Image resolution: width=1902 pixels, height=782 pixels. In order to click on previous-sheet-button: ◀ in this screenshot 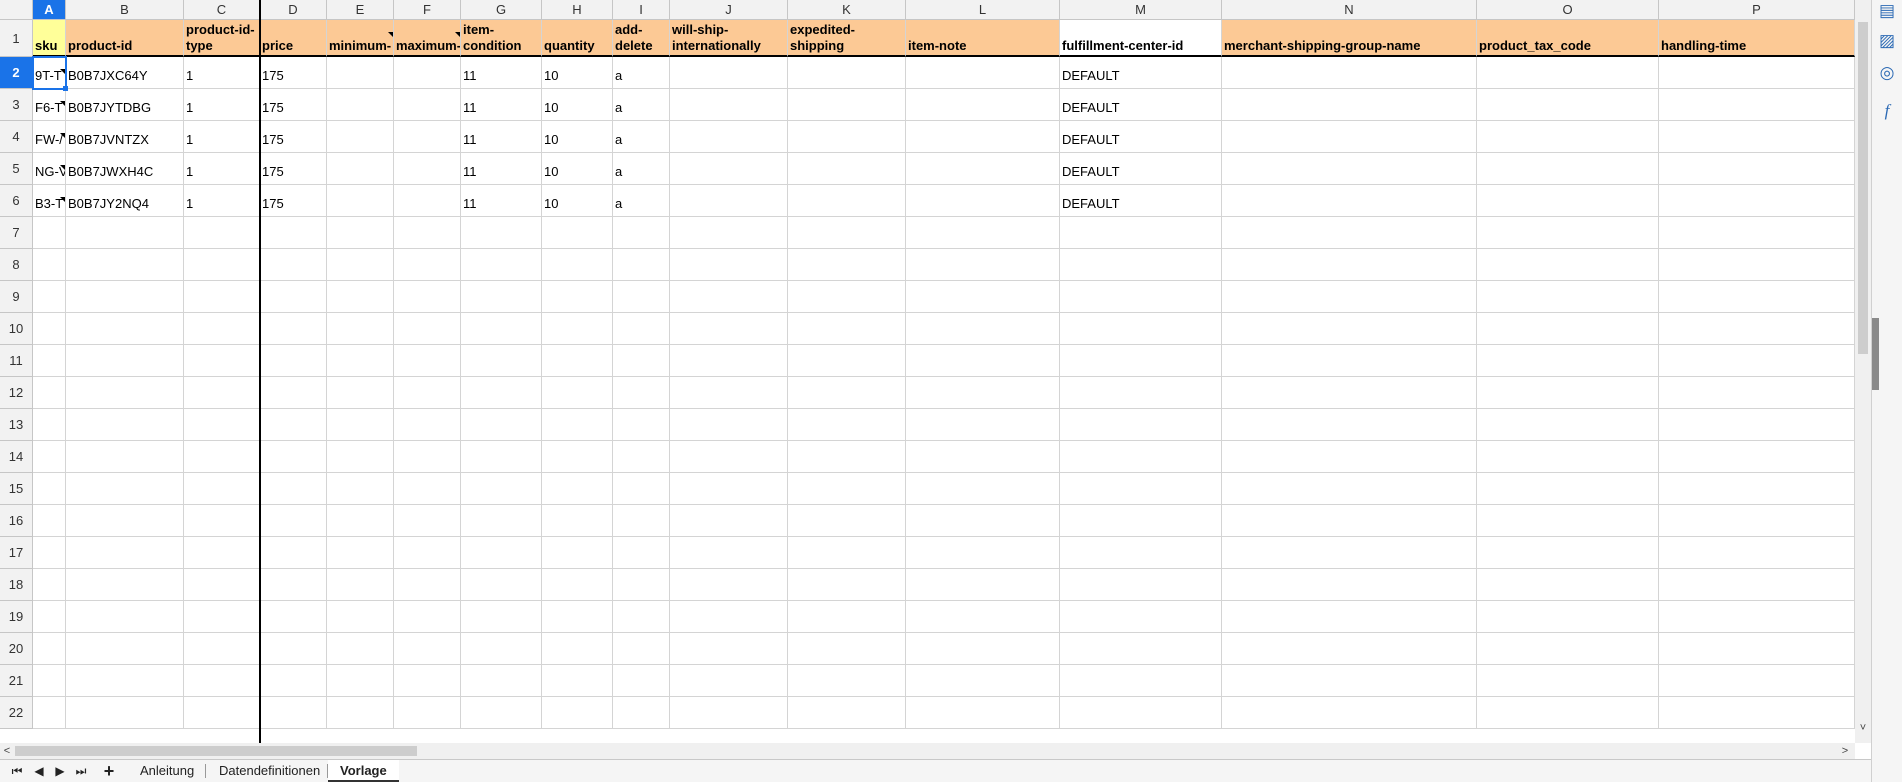, I will do `click(39, 771)`.